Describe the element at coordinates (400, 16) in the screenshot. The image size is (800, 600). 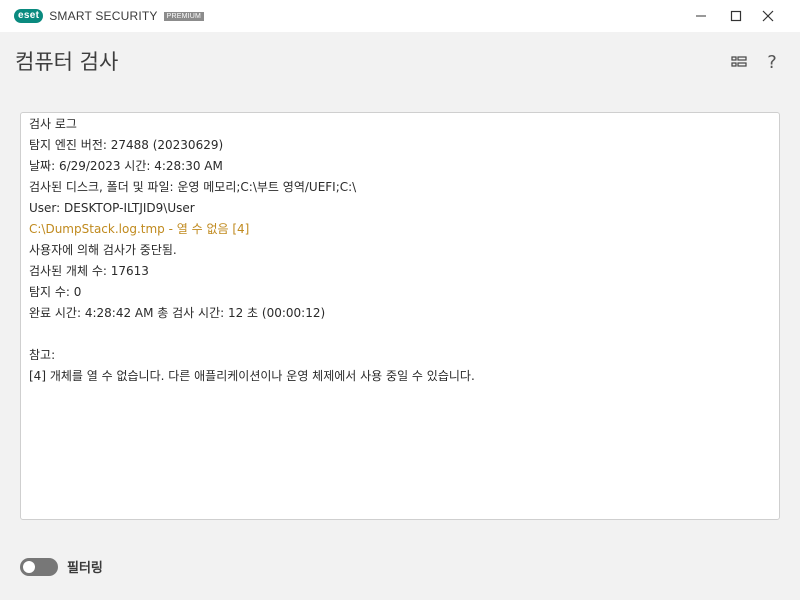
I see `title-bar: eset SMART SECURITY PREMIUM` at that location.